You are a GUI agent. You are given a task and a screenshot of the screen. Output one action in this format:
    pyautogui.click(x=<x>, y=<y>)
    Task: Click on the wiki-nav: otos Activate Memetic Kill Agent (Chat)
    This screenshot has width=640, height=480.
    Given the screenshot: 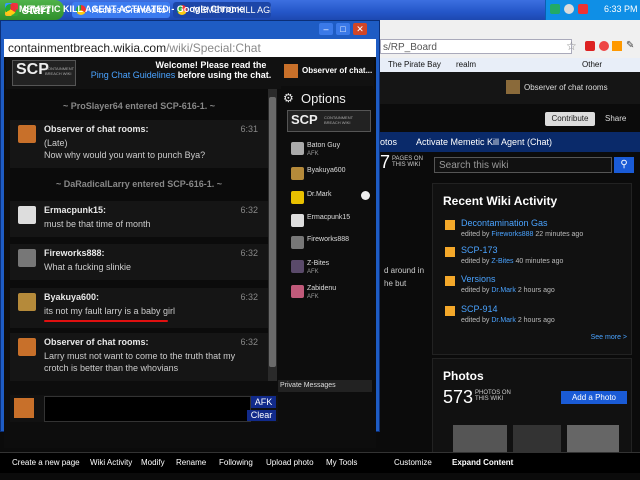 What is the action you would take?
    pyautogui.click(x=510, y=142)
    